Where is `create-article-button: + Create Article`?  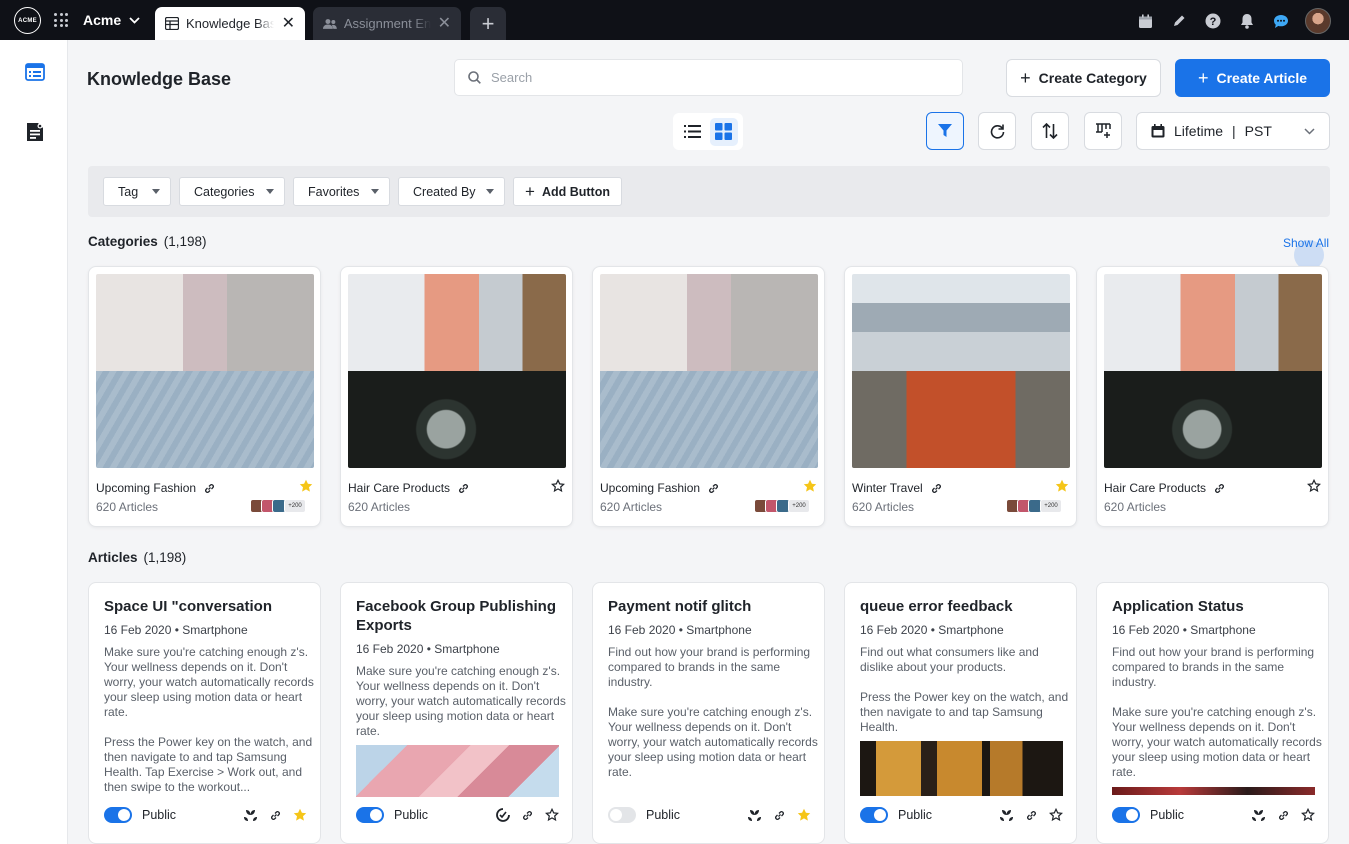 create-article-button: + Create Article is located at coordinates (1252, 78).